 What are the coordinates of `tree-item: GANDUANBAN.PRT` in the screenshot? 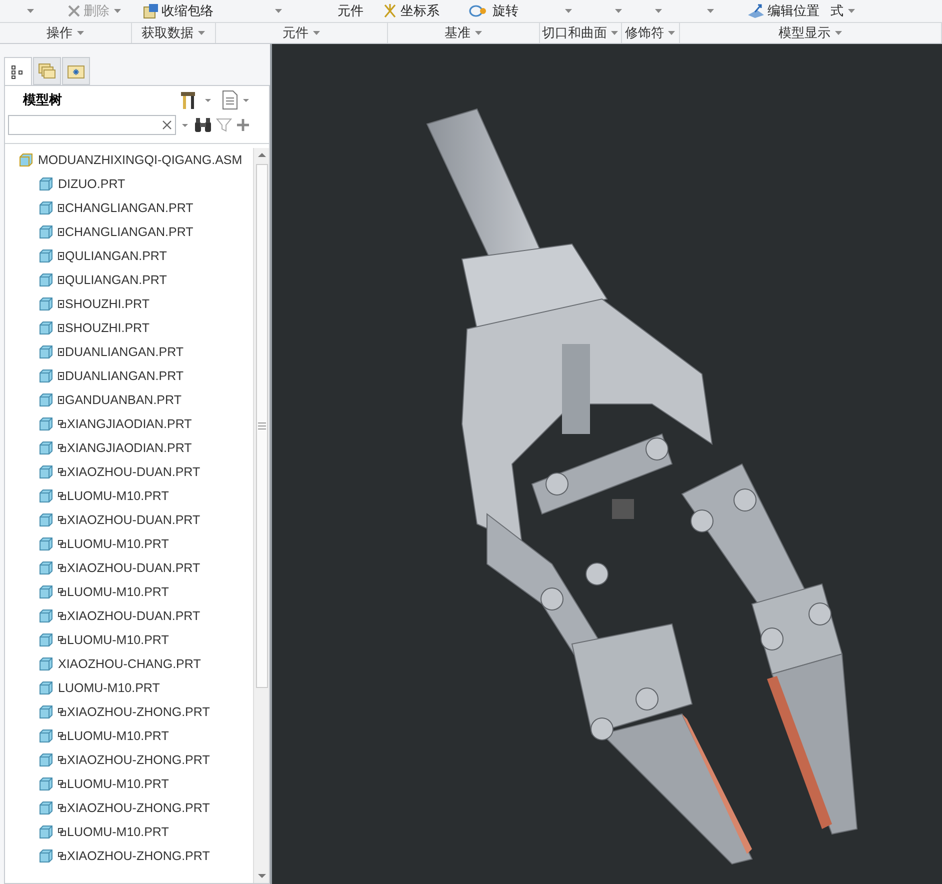 It's located at (129, 400).